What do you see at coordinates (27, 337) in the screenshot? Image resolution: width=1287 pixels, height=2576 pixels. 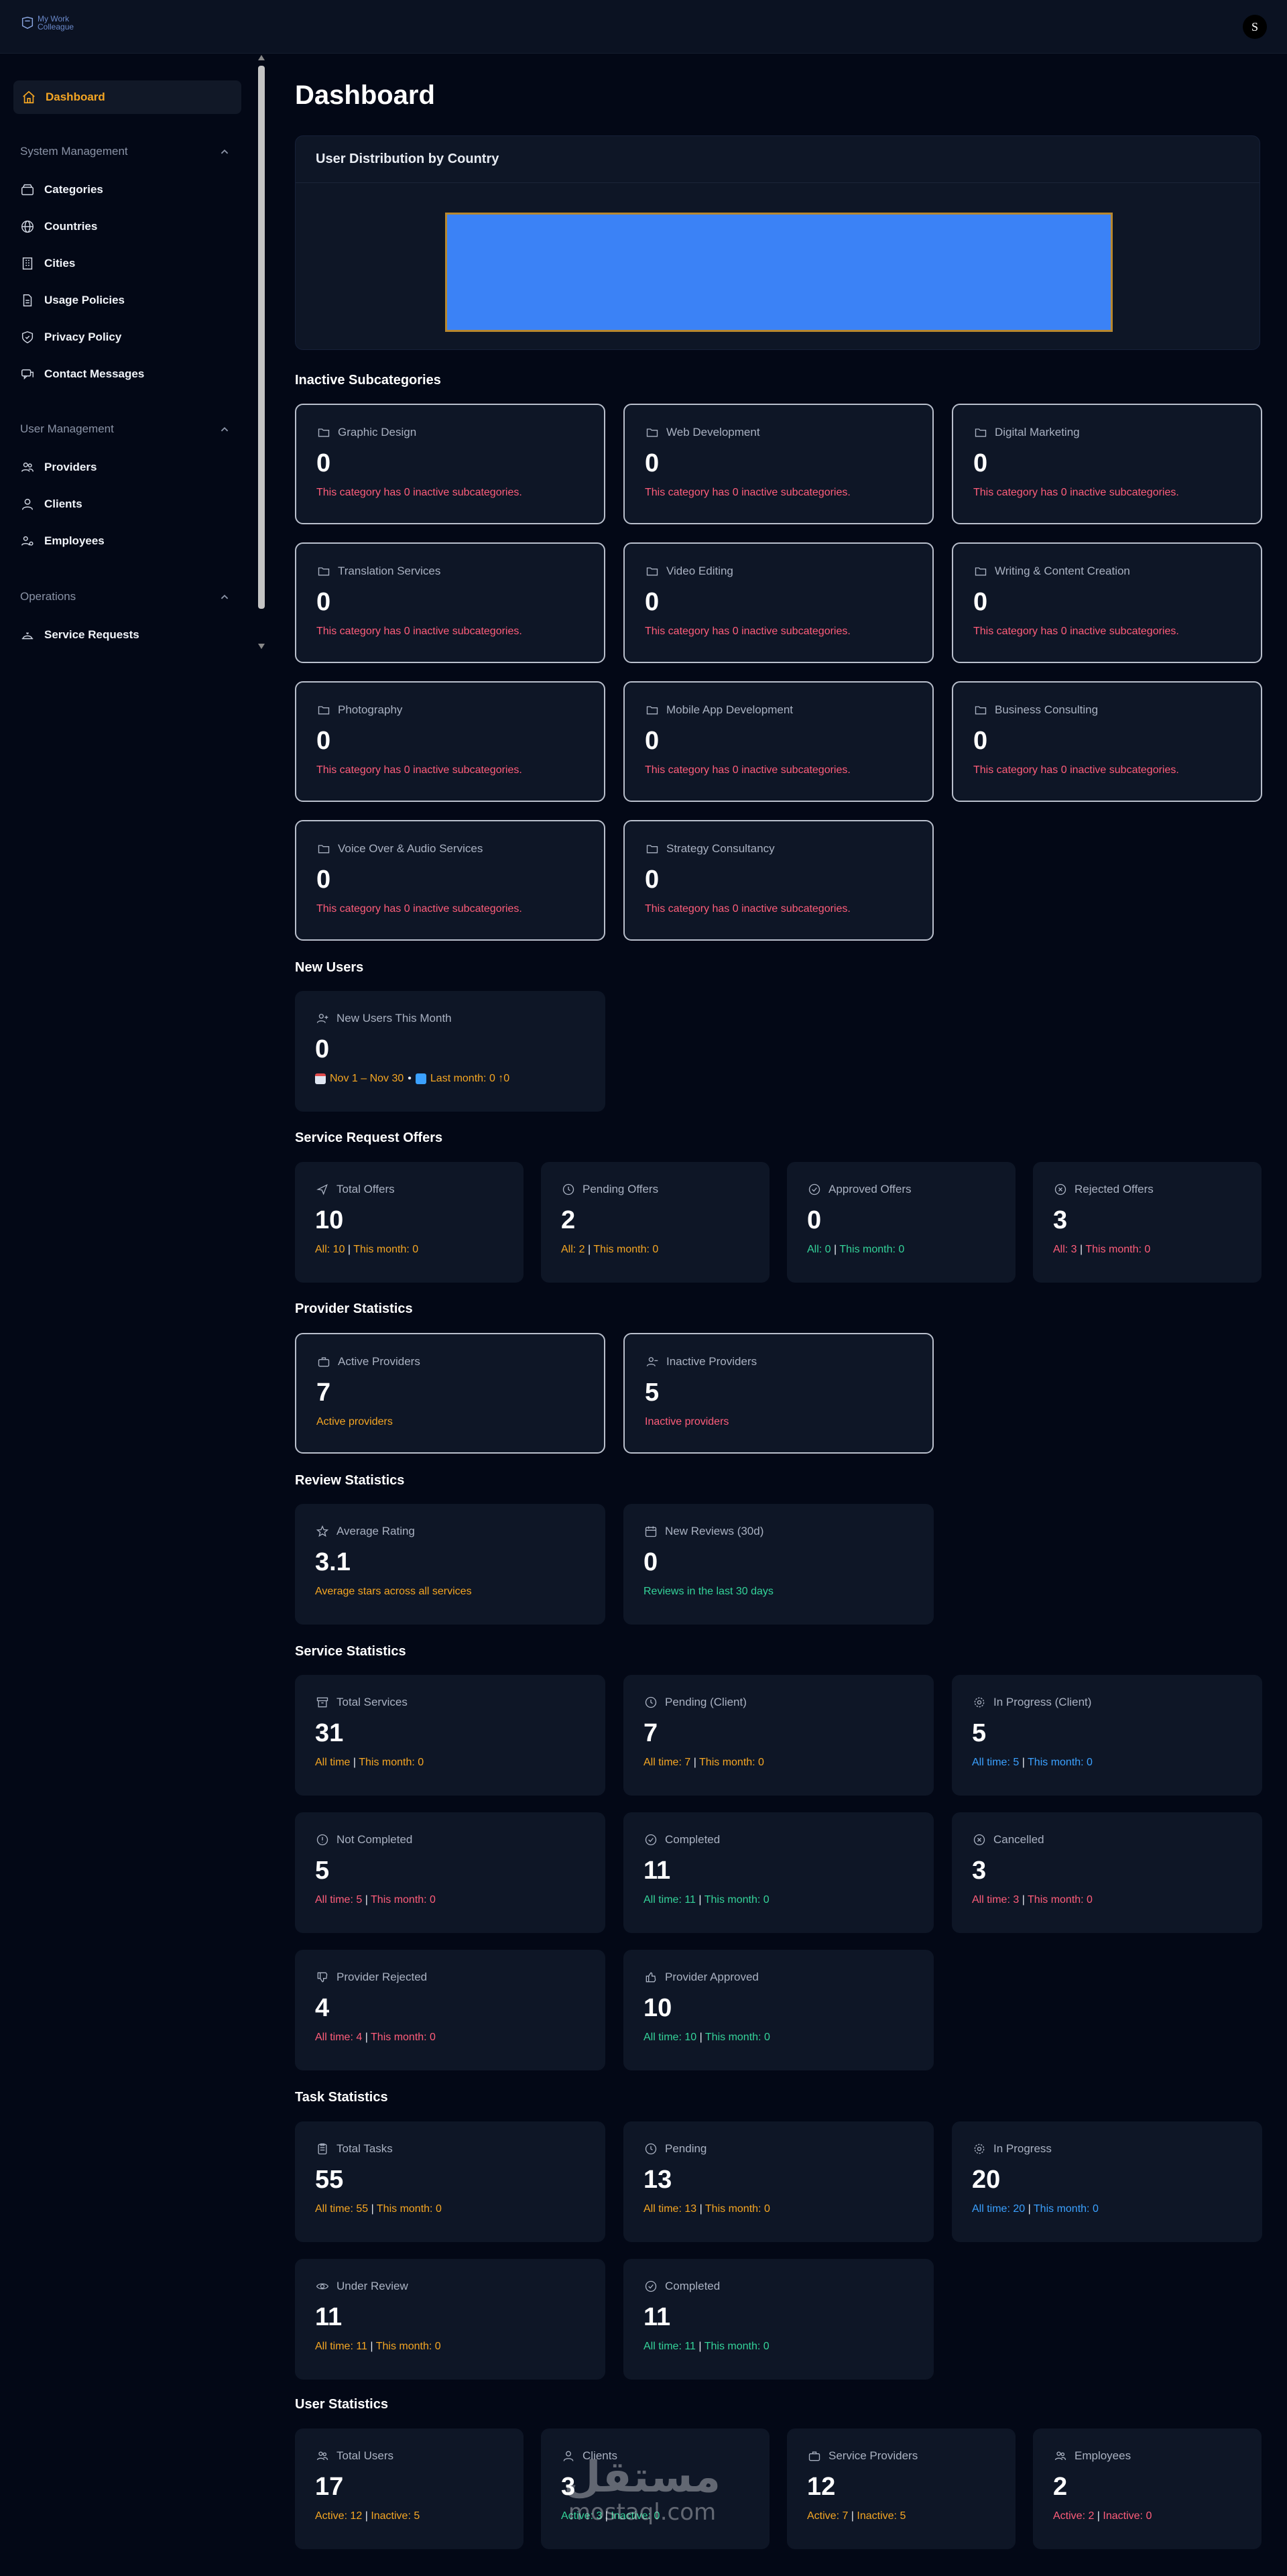 I see `shield-icon` at bounding box center [27, 337].